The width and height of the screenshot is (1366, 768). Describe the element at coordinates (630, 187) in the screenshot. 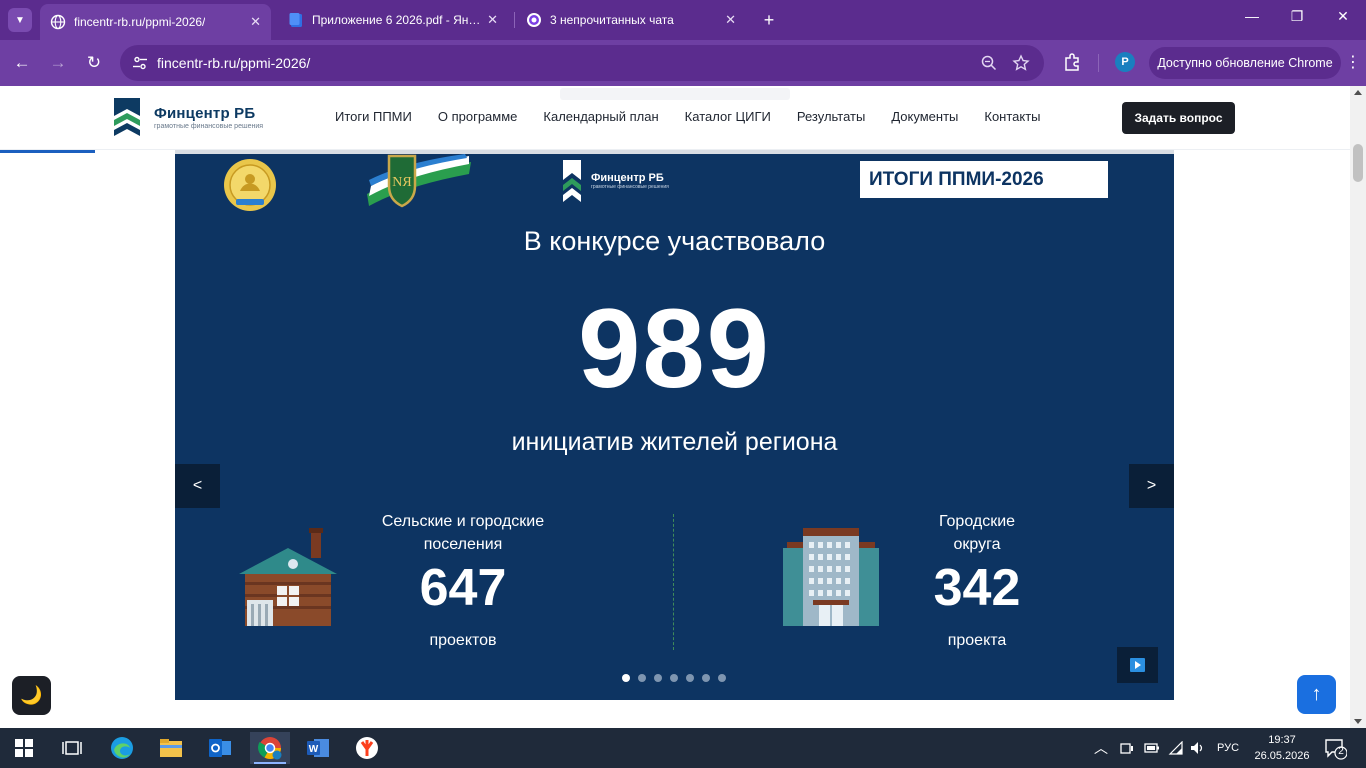

I see `slide-logo-tagline: грамотные финансовые решения` at that location.